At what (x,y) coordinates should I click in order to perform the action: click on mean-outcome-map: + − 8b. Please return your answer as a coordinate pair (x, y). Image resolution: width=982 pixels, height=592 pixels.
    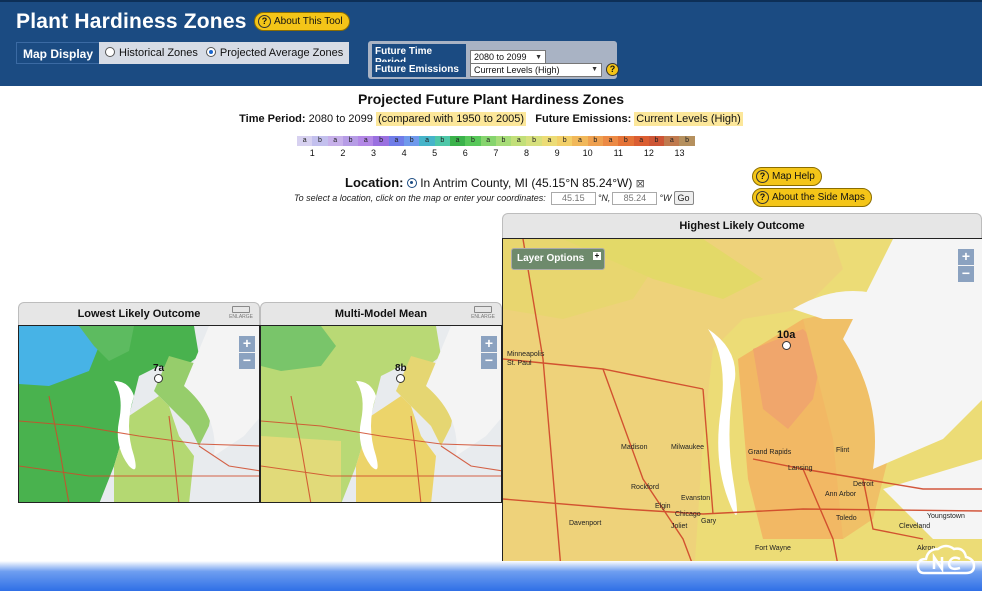
    Looking at the image, I should click on (381, 414).